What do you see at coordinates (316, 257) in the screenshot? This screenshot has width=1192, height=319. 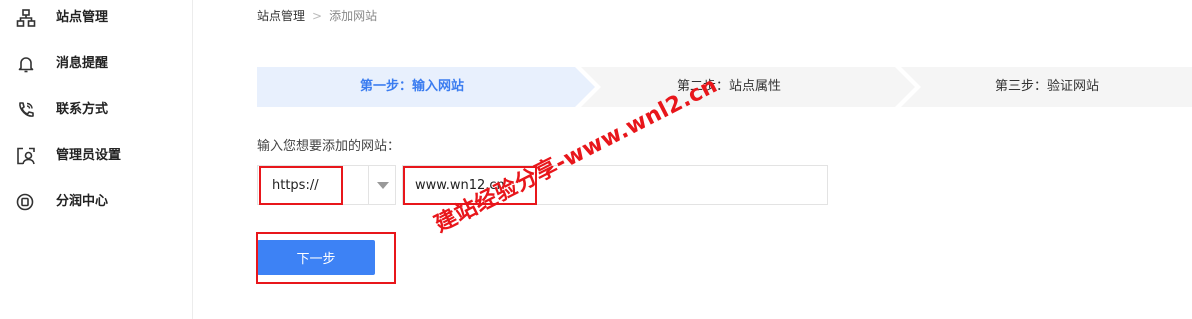 I see `next-step-button: 下一步` at bounding box center [316, 257].